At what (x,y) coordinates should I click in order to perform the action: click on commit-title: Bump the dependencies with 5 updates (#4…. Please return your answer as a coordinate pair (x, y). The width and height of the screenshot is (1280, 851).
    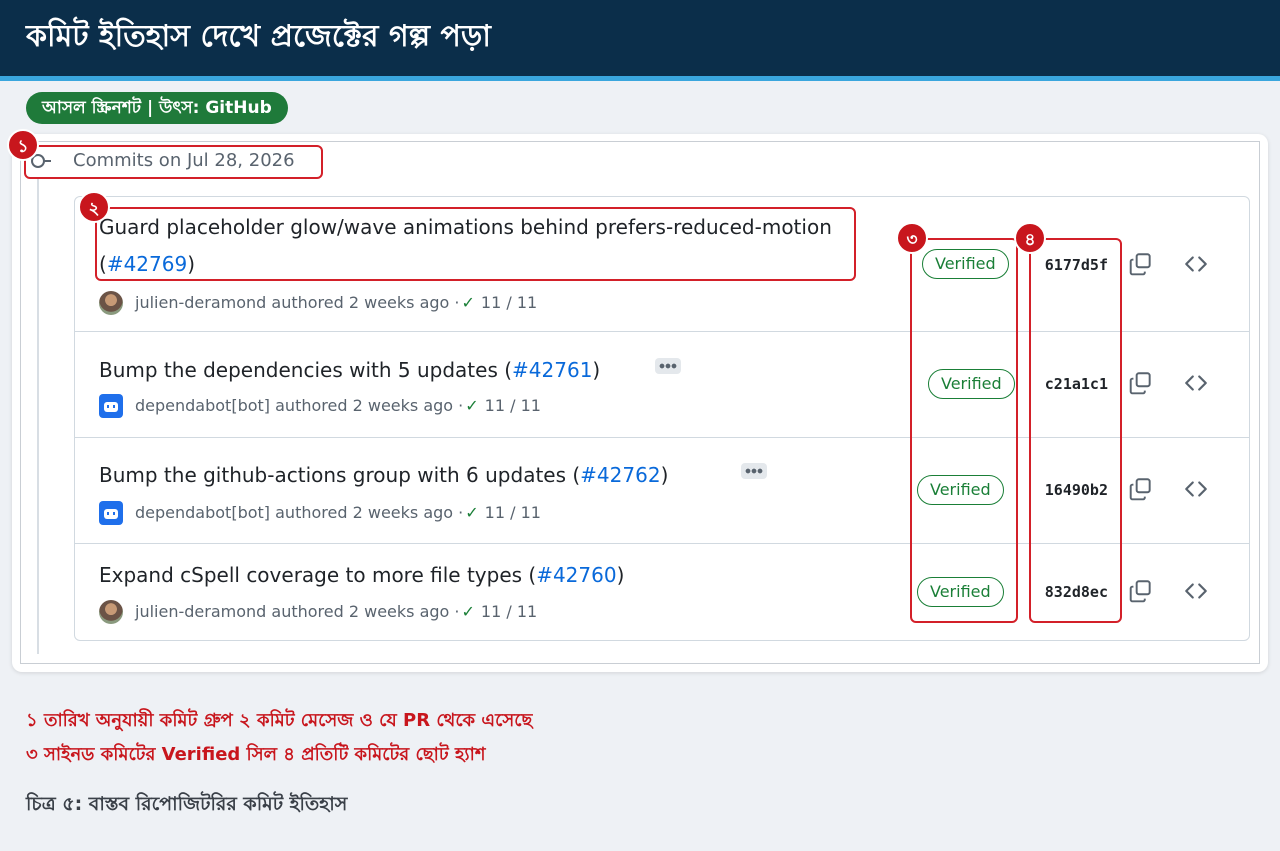
    Looking at the image, I should click on (349, 370).